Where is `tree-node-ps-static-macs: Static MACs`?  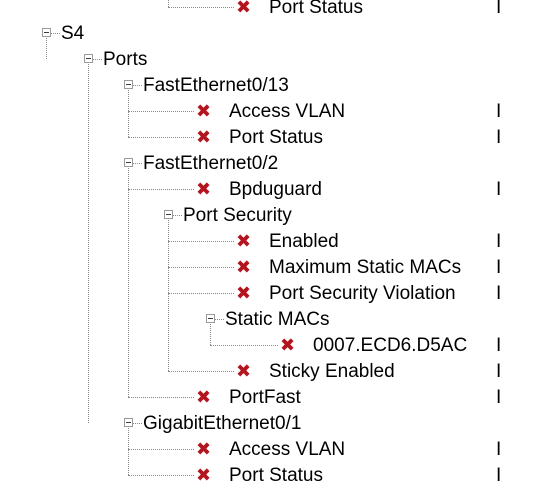 tree-node-ps-static-macs: Static MACs is located at coordinates (269, 320).